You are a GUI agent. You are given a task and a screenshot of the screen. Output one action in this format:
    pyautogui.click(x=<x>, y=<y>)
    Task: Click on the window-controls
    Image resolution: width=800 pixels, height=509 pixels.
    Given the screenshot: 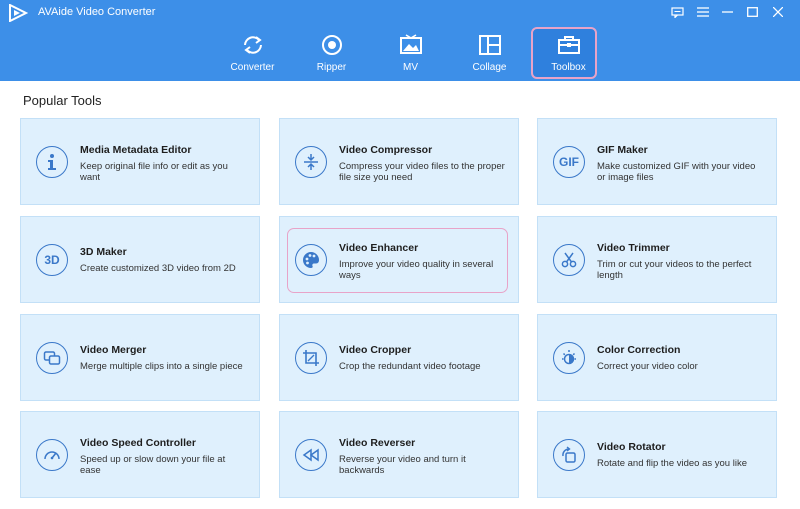 What is the action you would take?
    pyautogui.click(x=727, y=12)
    